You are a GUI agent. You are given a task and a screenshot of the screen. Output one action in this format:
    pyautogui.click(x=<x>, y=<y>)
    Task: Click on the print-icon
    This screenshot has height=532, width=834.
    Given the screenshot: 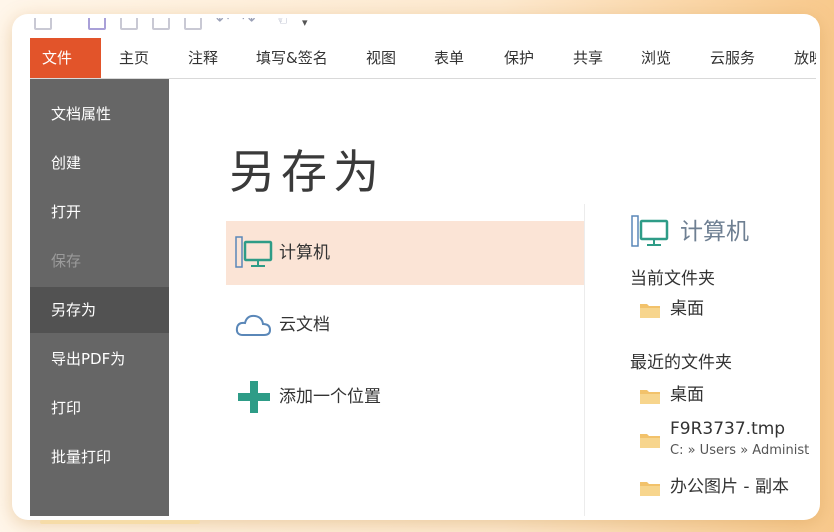 What is the action you would take?
    pyautogui.click(x=129, y=24)
    